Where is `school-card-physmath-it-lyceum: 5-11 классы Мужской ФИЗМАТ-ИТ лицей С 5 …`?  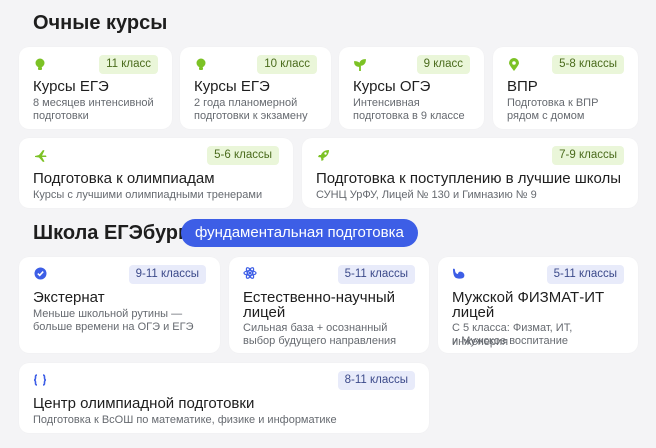
school-card-physmath-it-lyceum: 5-11 классы Мужской ФИЗМАТ-ИТ лицей С 5 … is located at coordinates (538, 305).